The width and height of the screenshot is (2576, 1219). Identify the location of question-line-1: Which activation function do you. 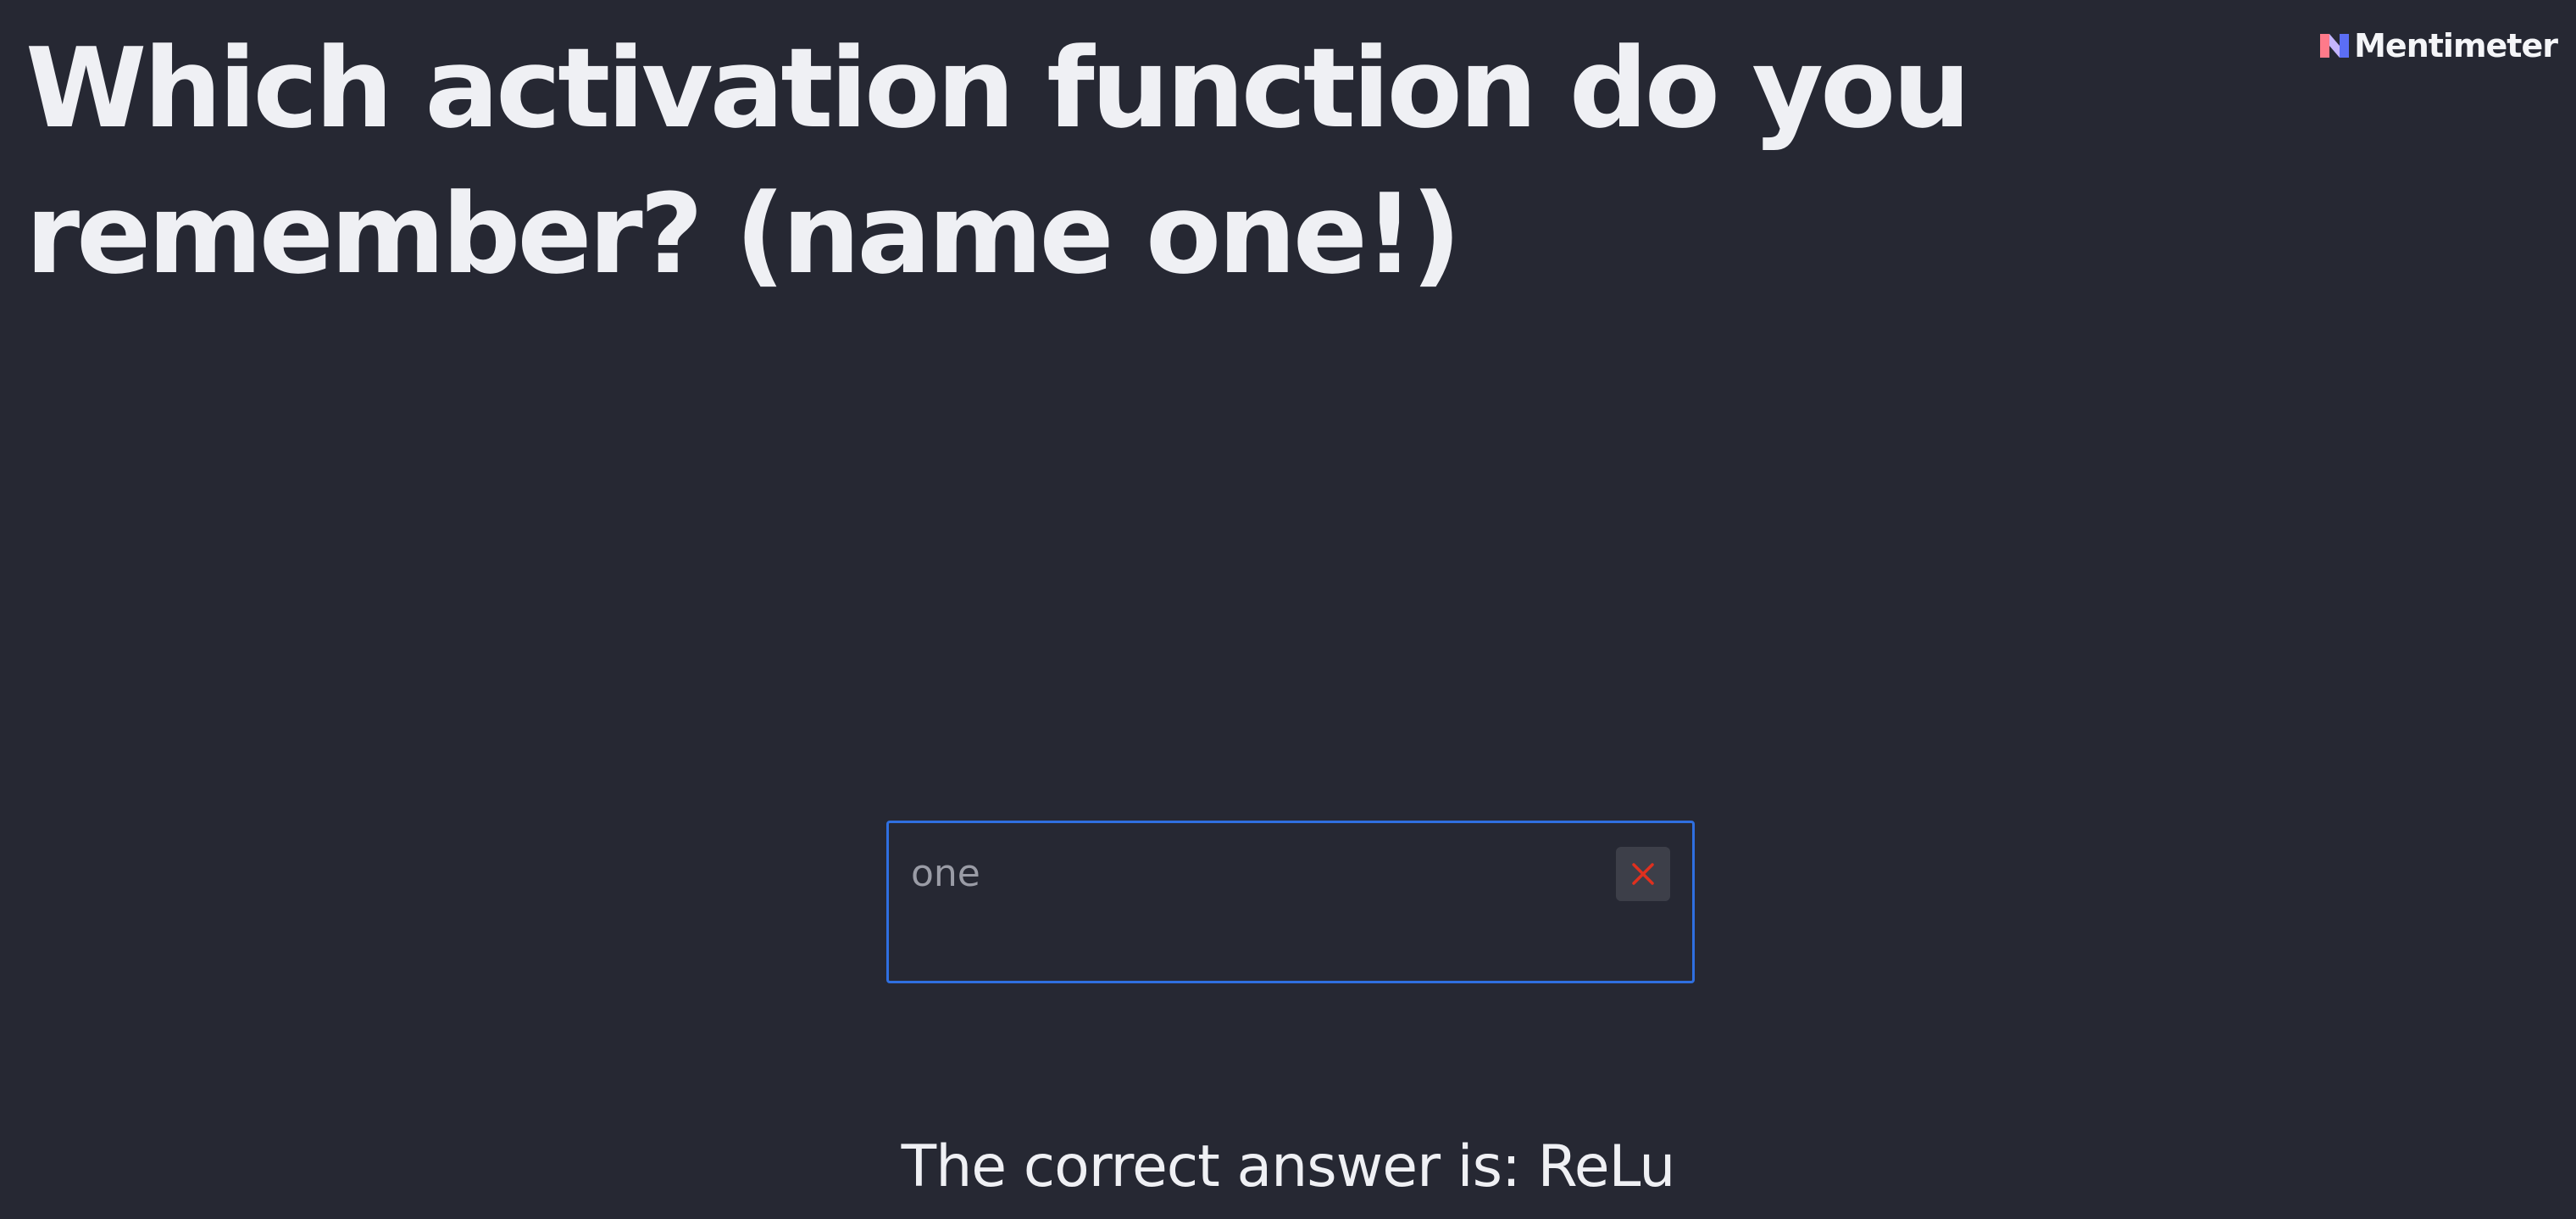
(998, 89).